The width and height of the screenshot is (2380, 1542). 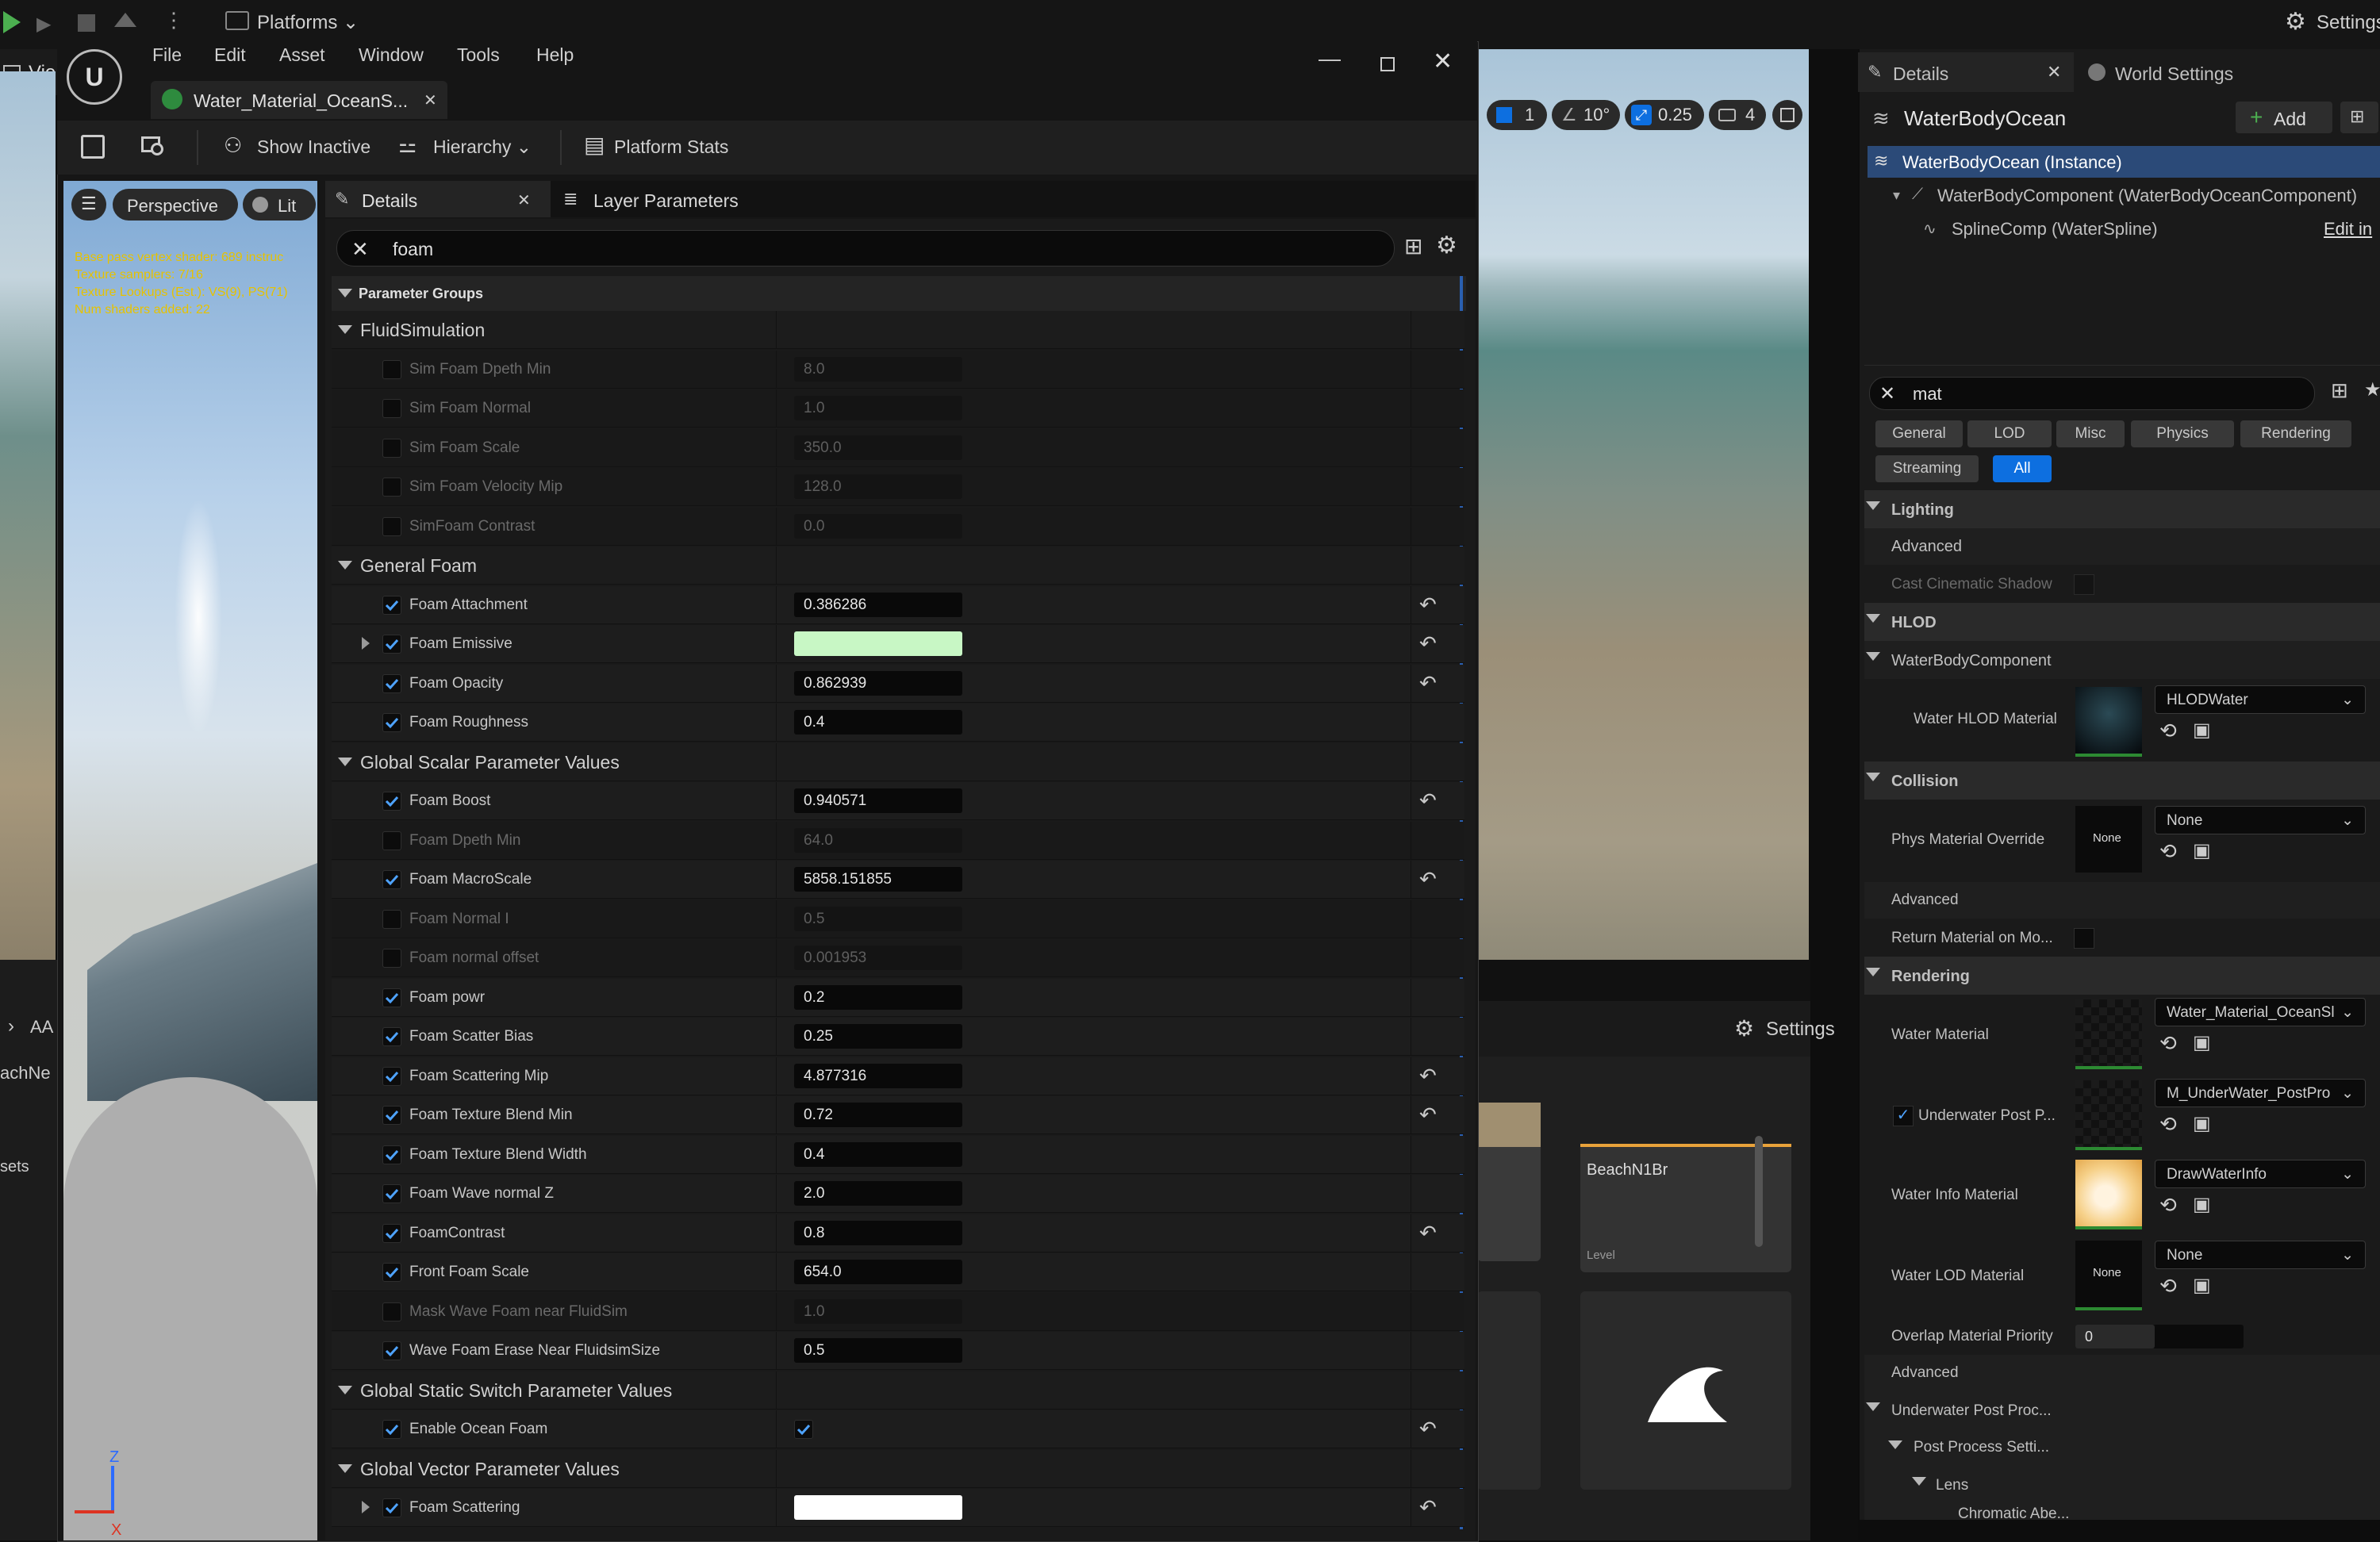 I want to click on parameter-group-header: Global Vector Parameter Values, so click(x=898, y=1469).